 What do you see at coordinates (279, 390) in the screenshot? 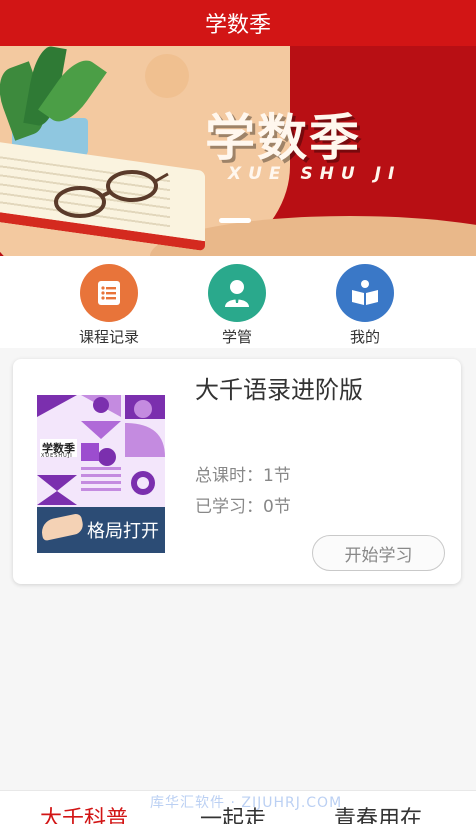
I see `course-title: 大千语录进阶版` at bounding box center [279, 390].